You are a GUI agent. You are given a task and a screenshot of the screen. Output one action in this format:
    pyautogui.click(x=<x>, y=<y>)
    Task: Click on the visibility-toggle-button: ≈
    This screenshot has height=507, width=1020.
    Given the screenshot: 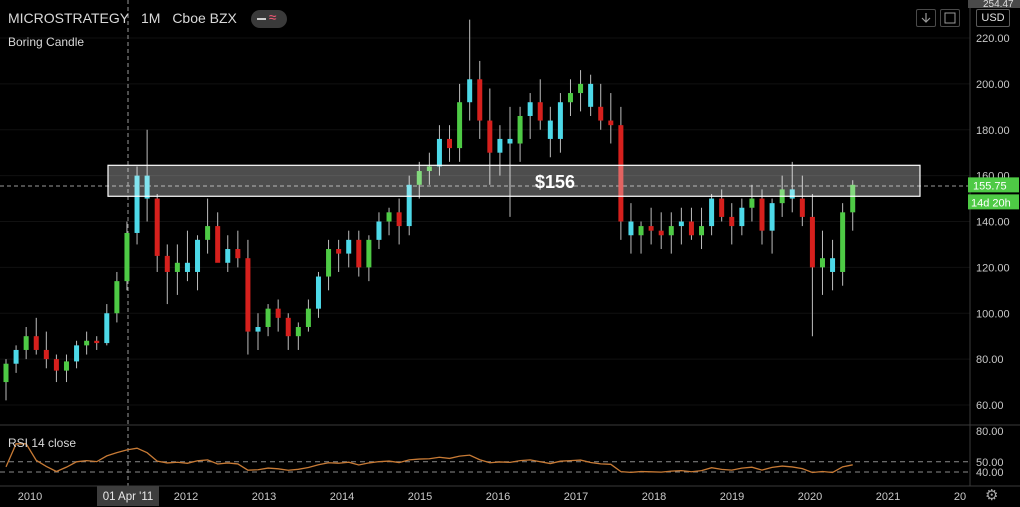 What is the action you would take?
    pyautogui.click(x=268, y=19)
    